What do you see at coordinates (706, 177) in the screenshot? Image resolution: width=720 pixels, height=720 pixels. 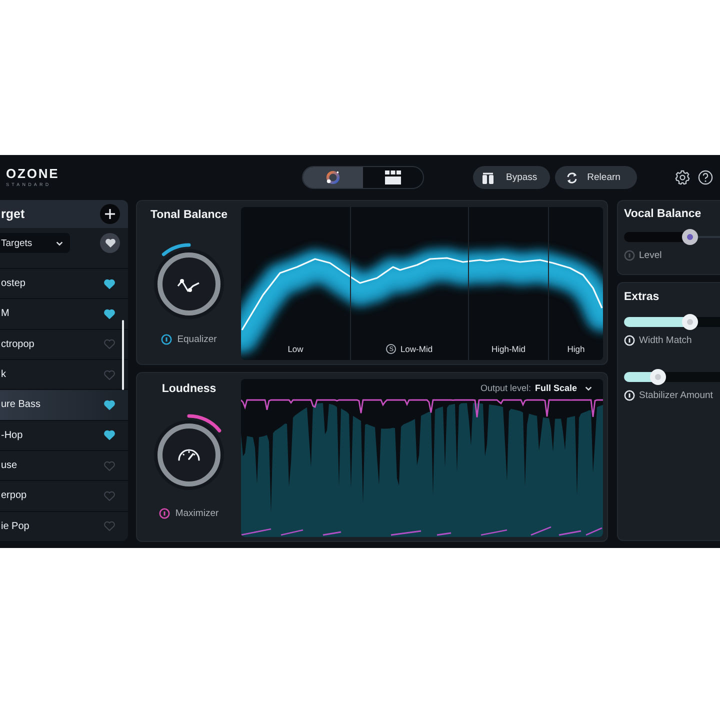 I see `help-icon` at bounding box center [706, 177].